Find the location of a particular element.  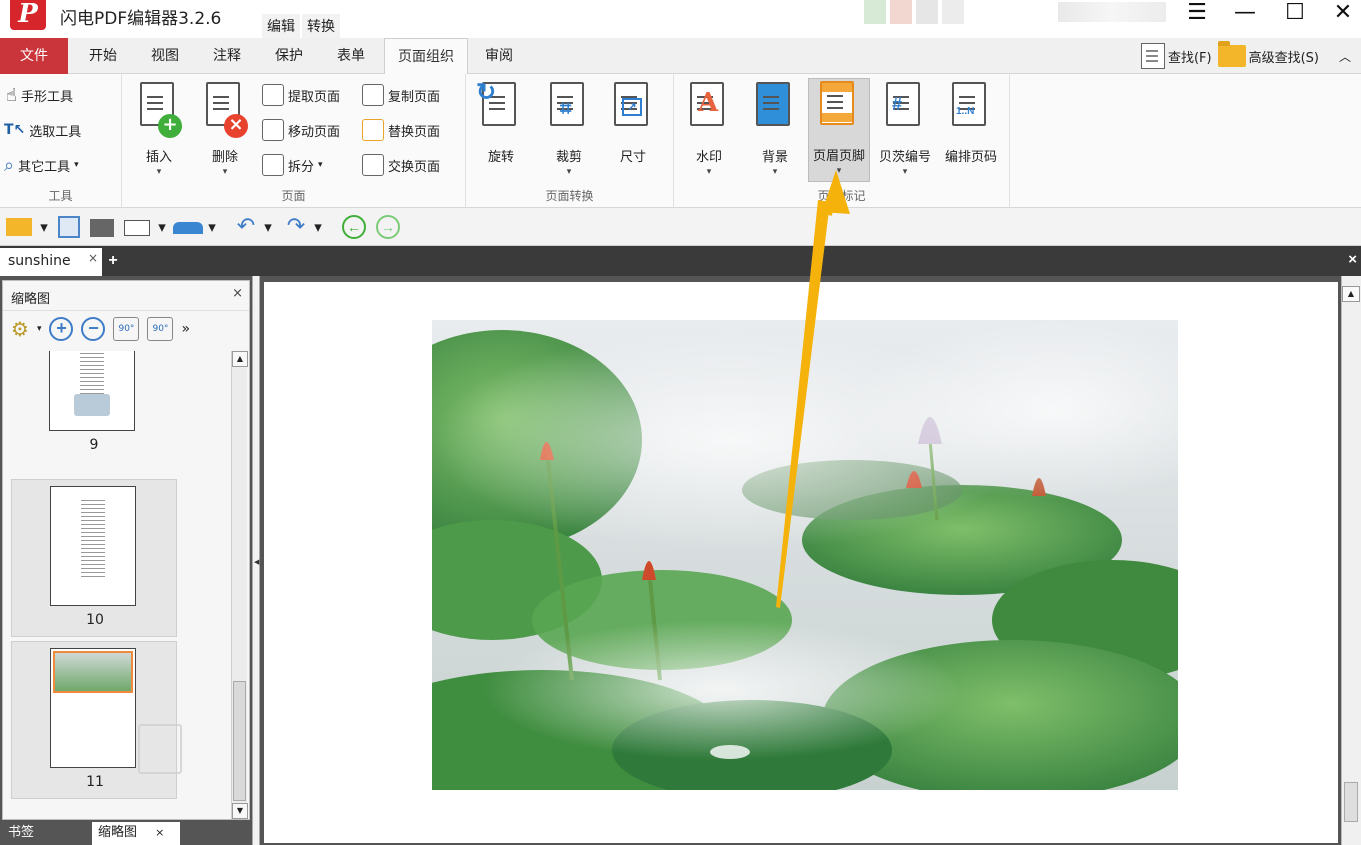

tab-view: 视图 is located at coordinates (165, 56).